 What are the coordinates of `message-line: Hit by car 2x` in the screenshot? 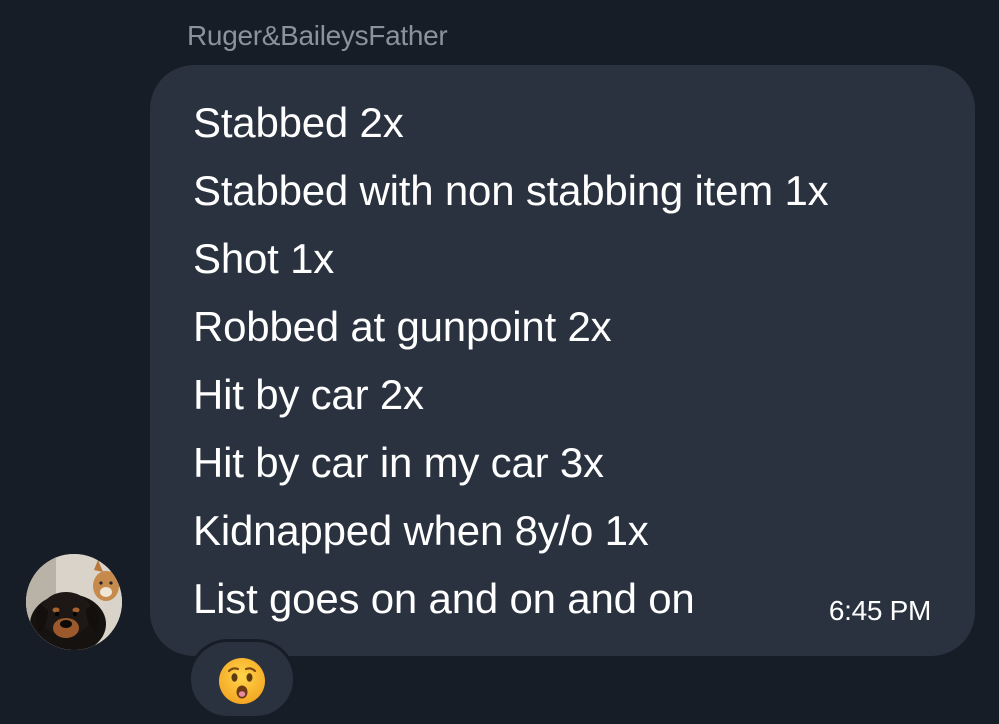 It's located at (308, 394).